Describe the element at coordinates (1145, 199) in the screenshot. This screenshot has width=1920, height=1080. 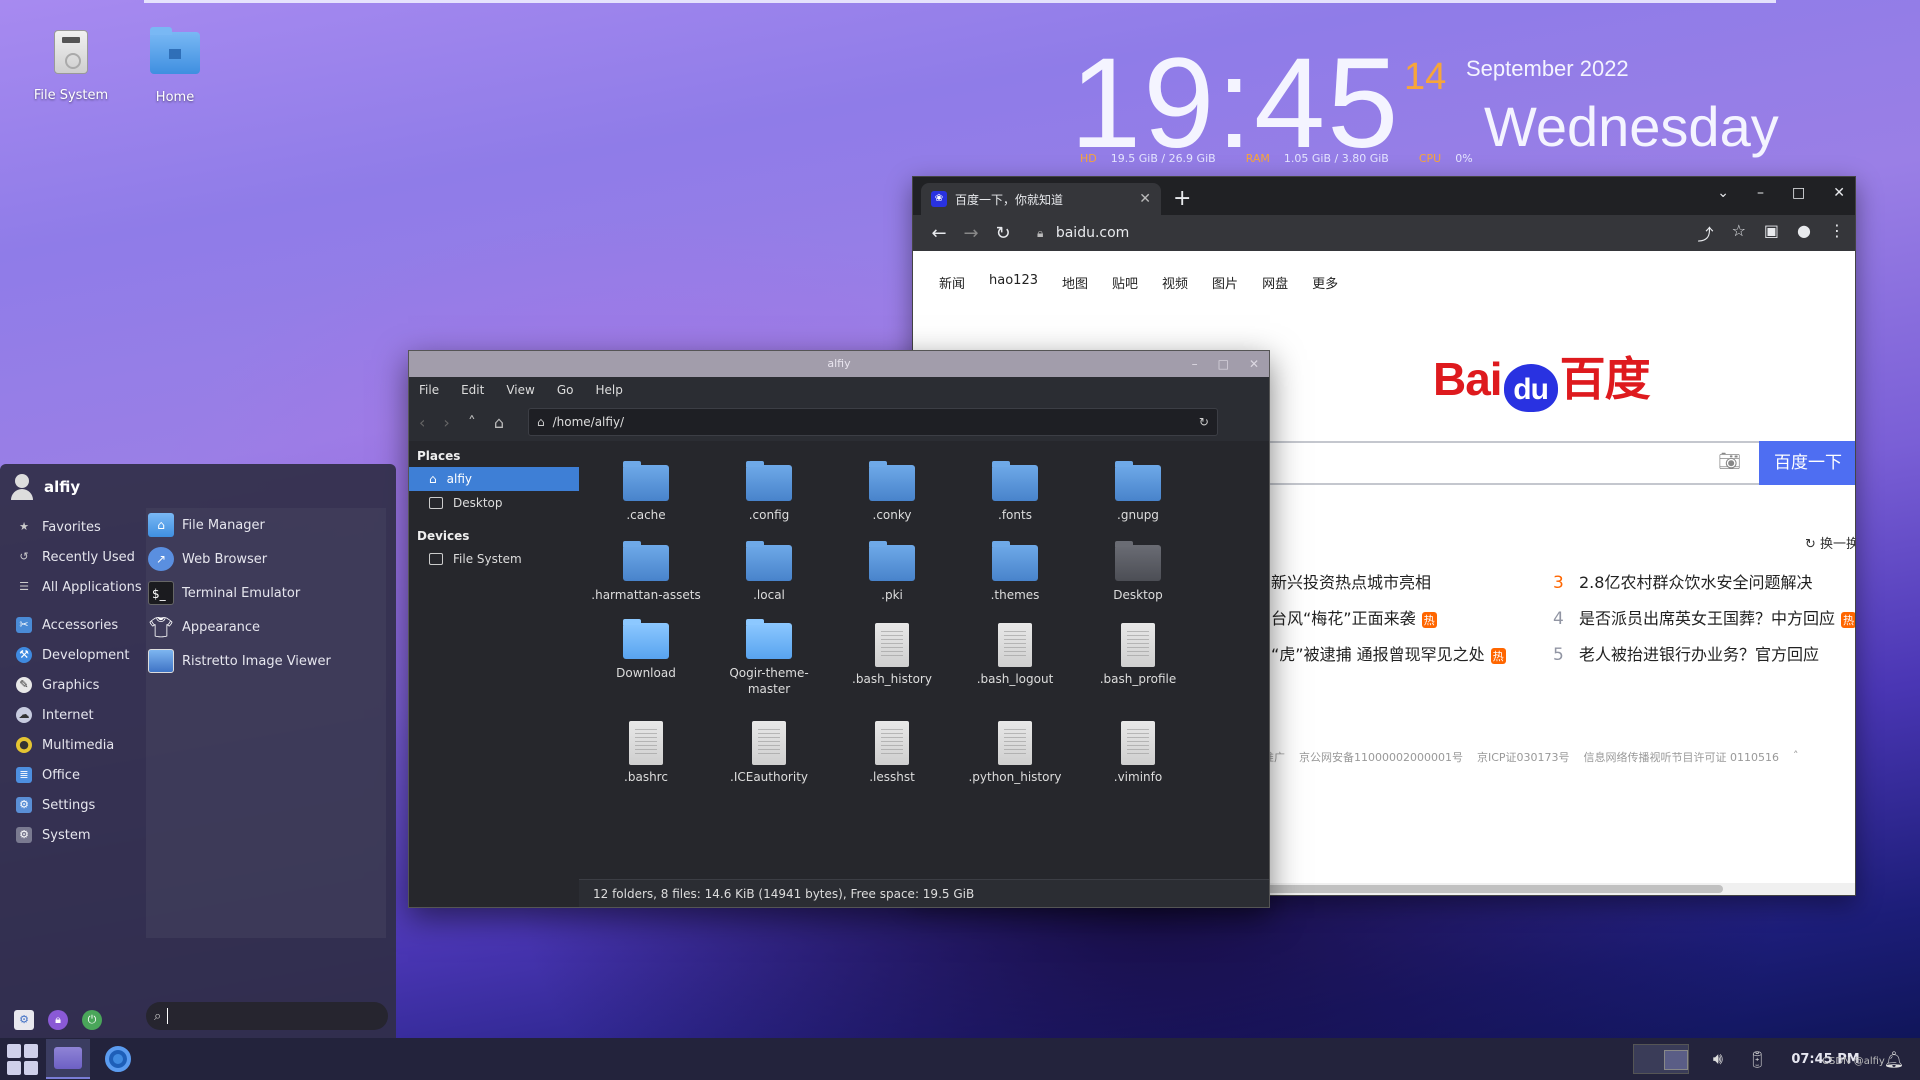
I see `tab-close-icon: ✕` at that location.